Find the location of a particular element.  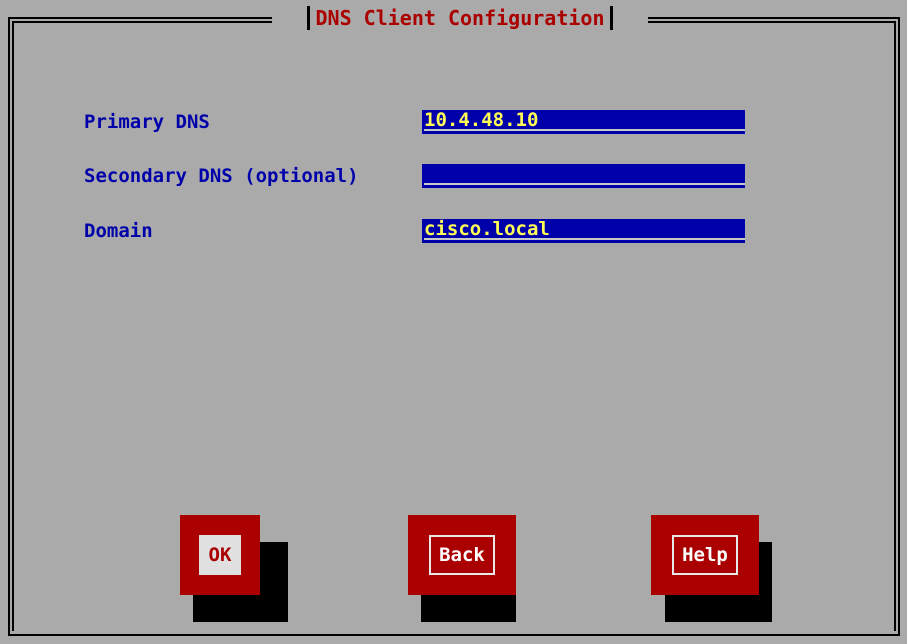

domain-input is located at coordinates (585, 229).